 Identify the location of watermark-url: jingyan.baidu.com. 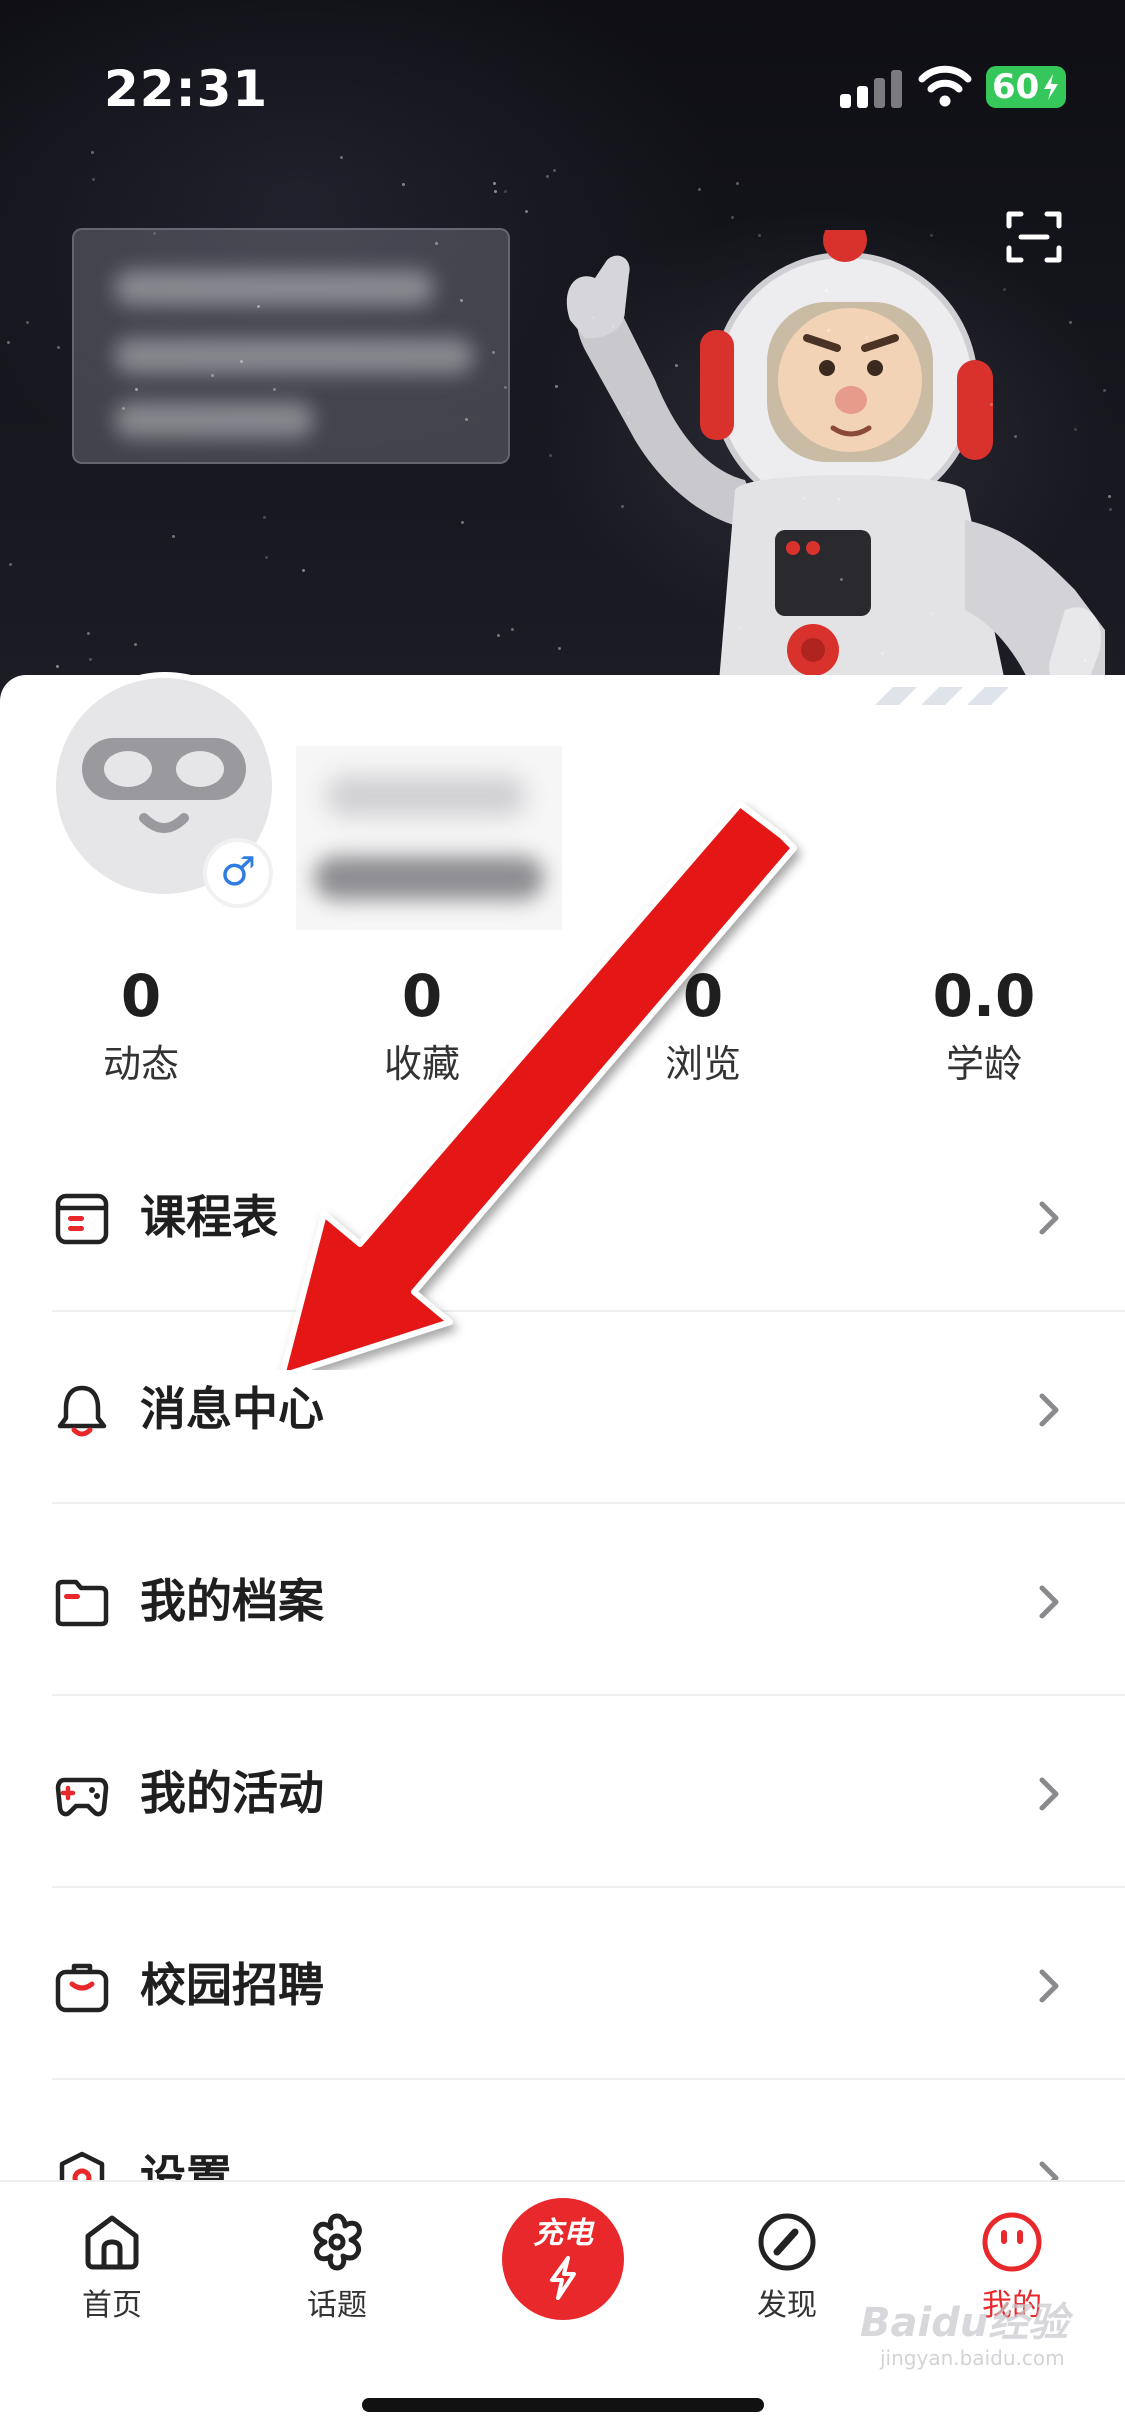
(972, 2358).